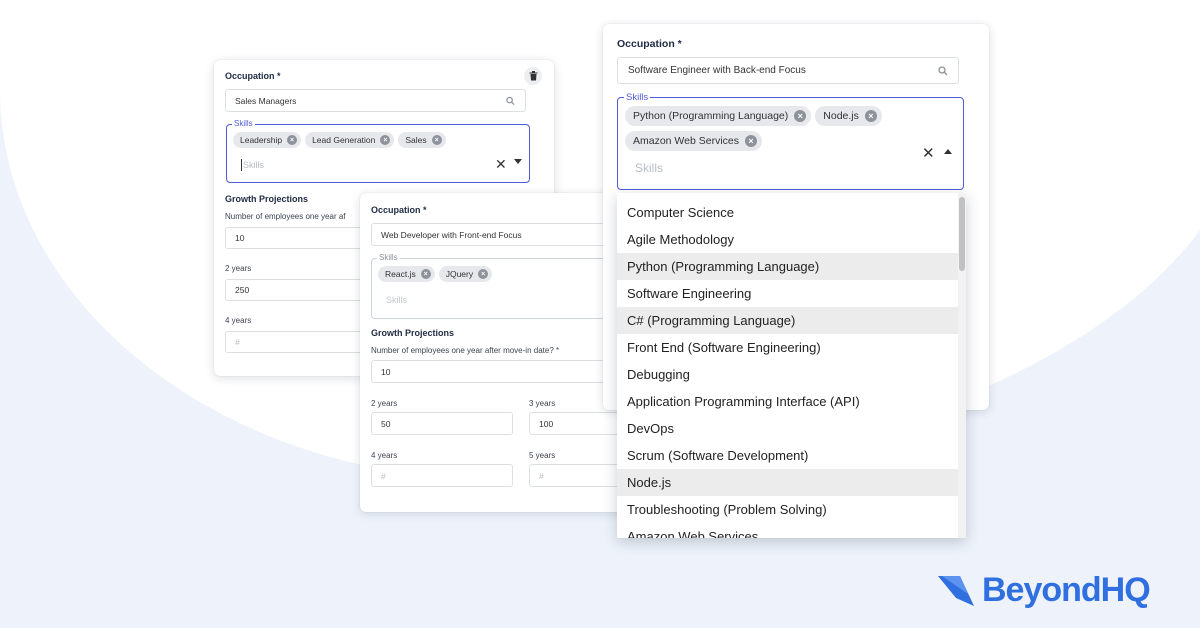 This screenshot has width=1200, height=628. Describe the element at coordinates (686, 141) in the screenshot. I see `chip-label: Amazon Web Services` at that location.